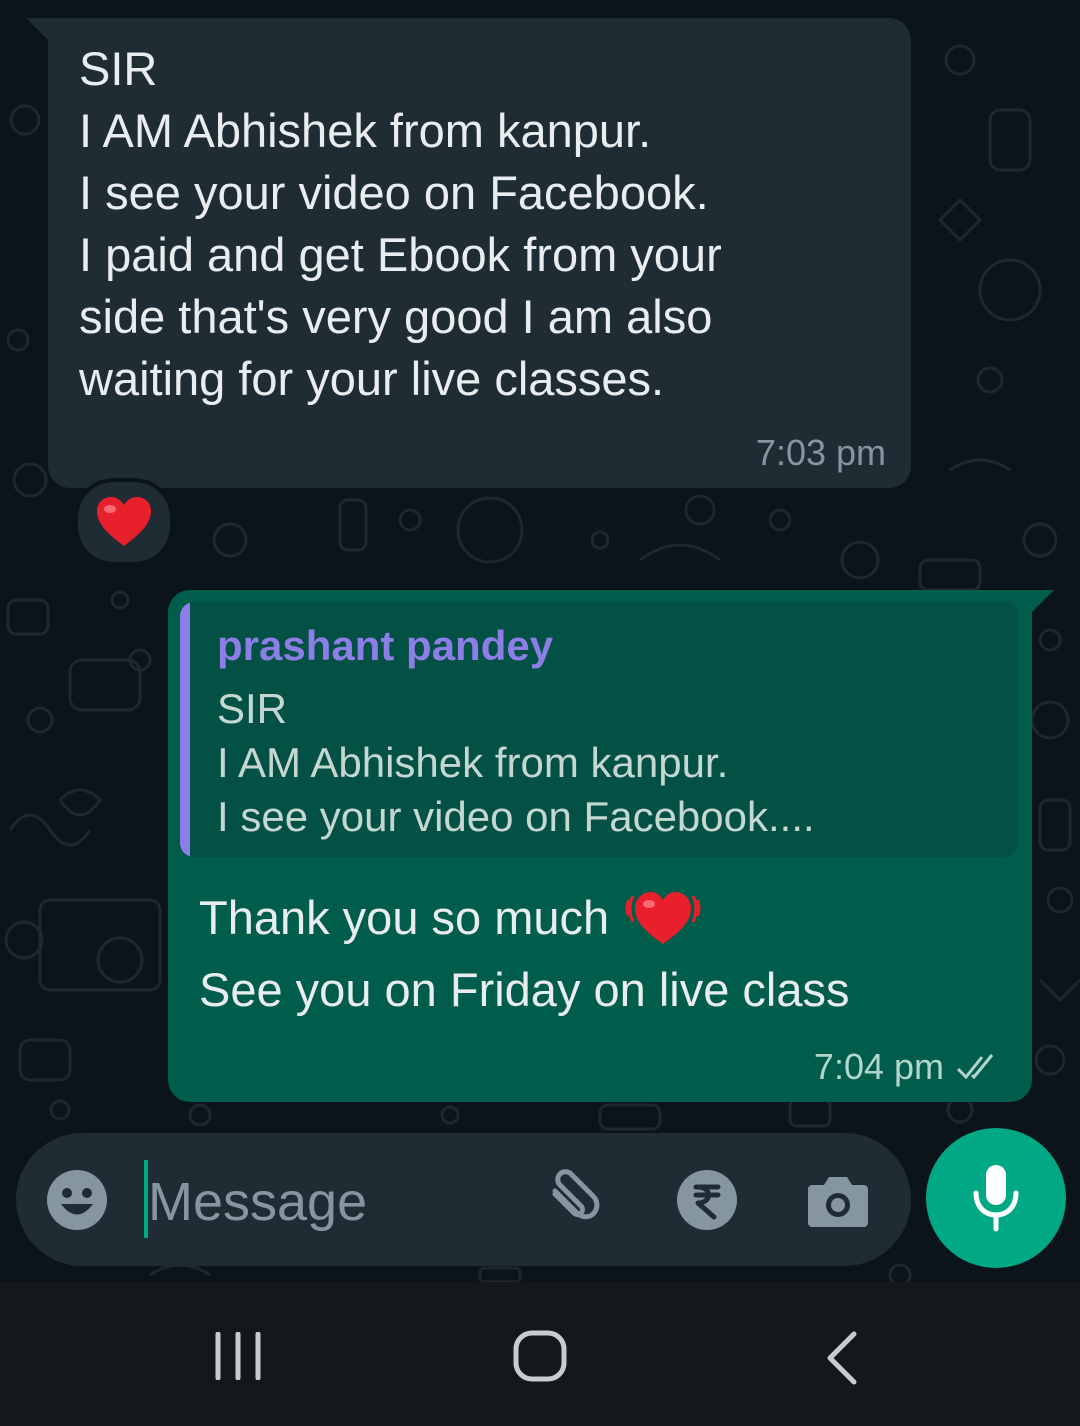  Describe the element at coordinates (185, 729) in the screenshot. I see `quote-bar` at that location.